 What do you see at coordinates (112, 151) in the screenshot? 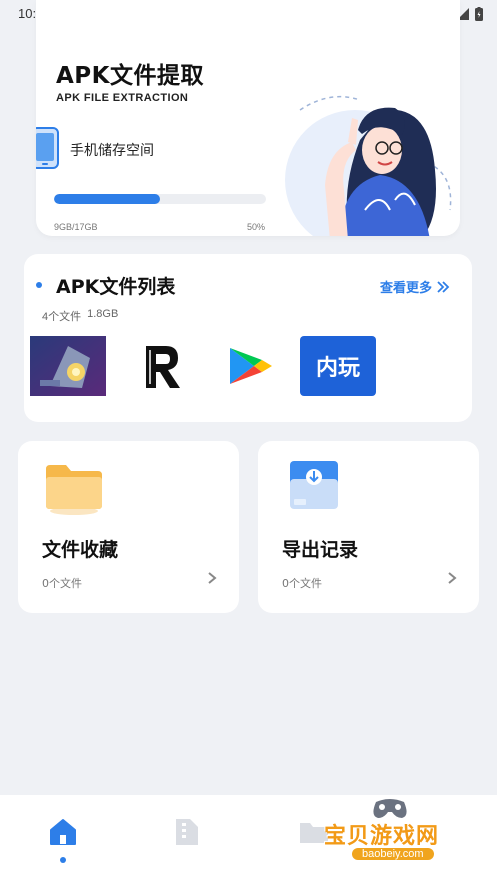
I see `storage-label: 手机储存空间` at bounding box center [112, 151].